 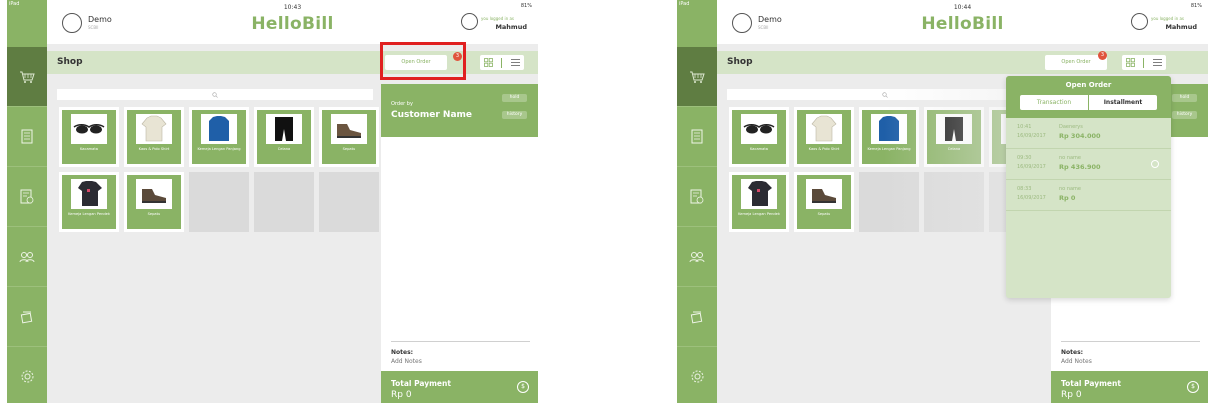 What do you see at coordinates (1088, 195) in the screenshot?
I see `open-order-row: 08:33 16/09/2017 no name Rp 0` at bounding box center [1088, 195].